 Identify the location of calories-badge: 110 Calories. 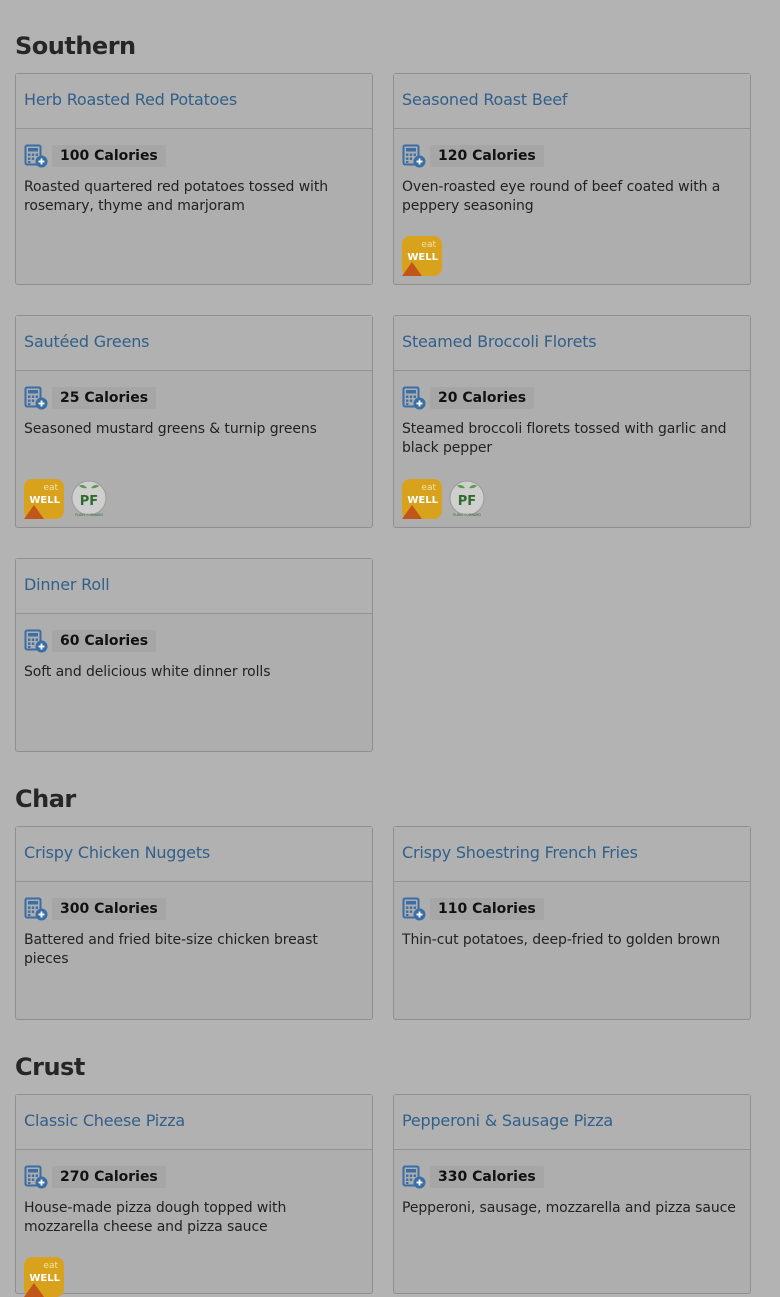
(487, 909).